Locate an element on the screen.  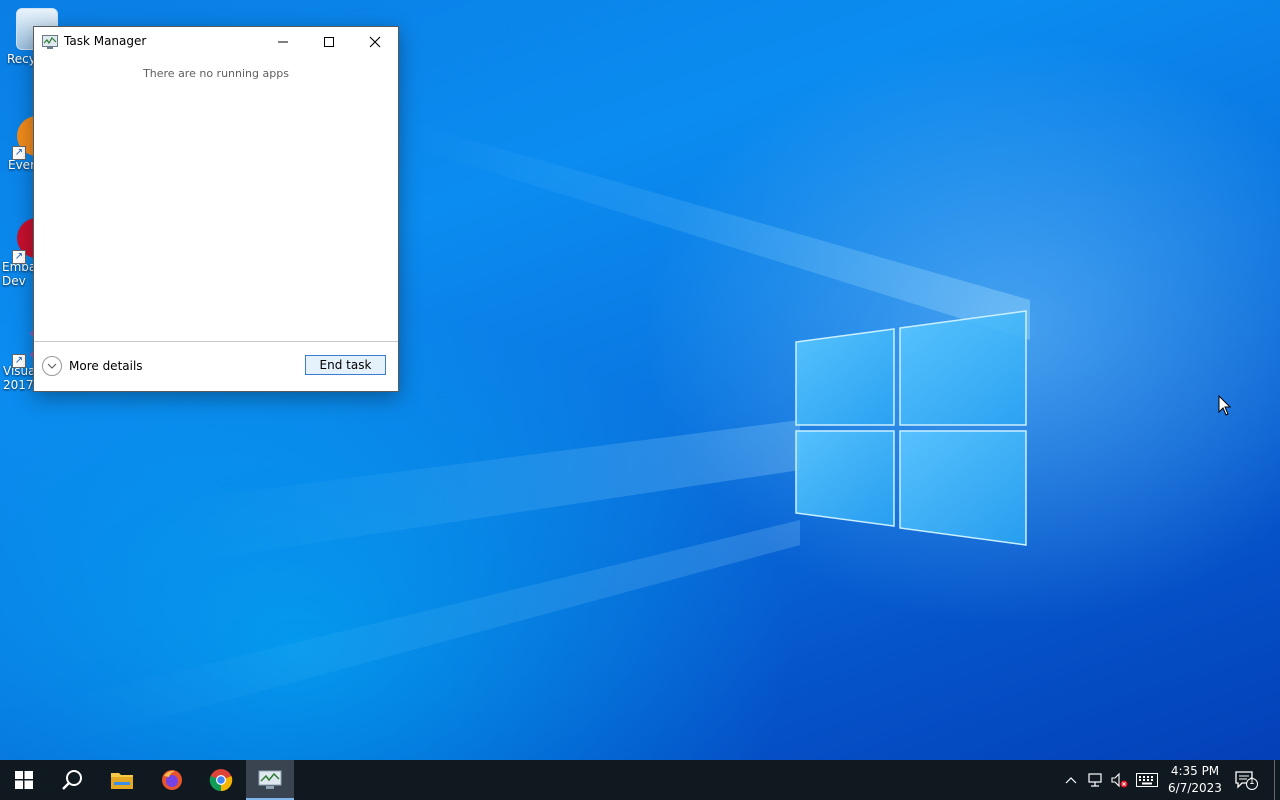
notification-count: 1 is located at coordinates (1252, 782).